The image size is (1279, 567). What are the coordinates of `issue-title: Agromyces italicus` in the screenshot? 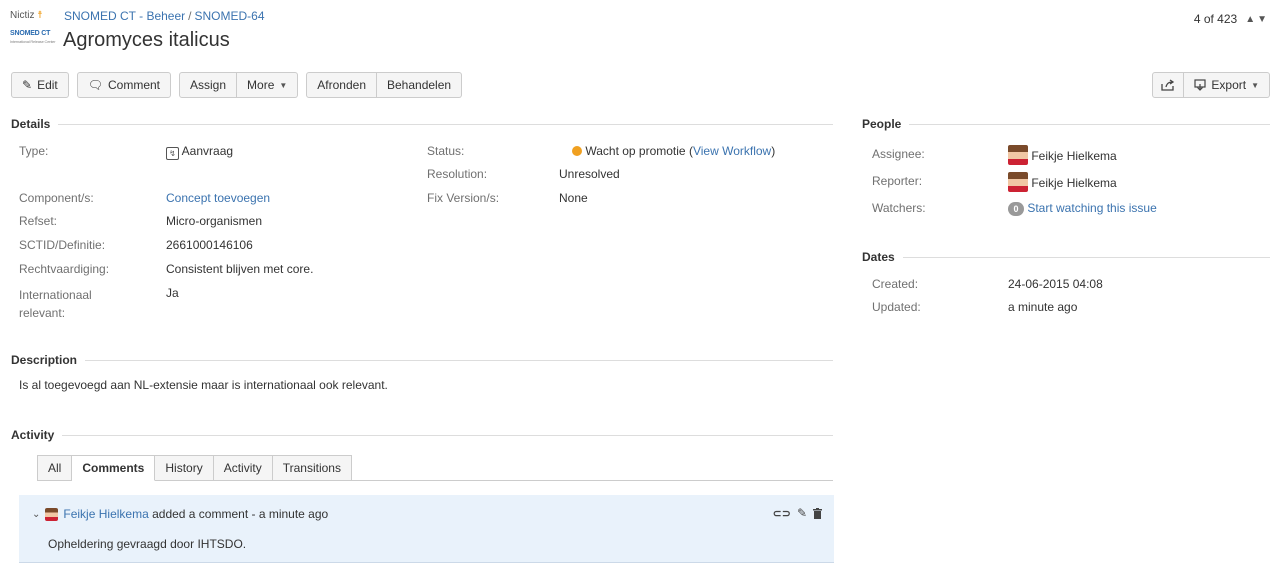 It's located at (146, 40).